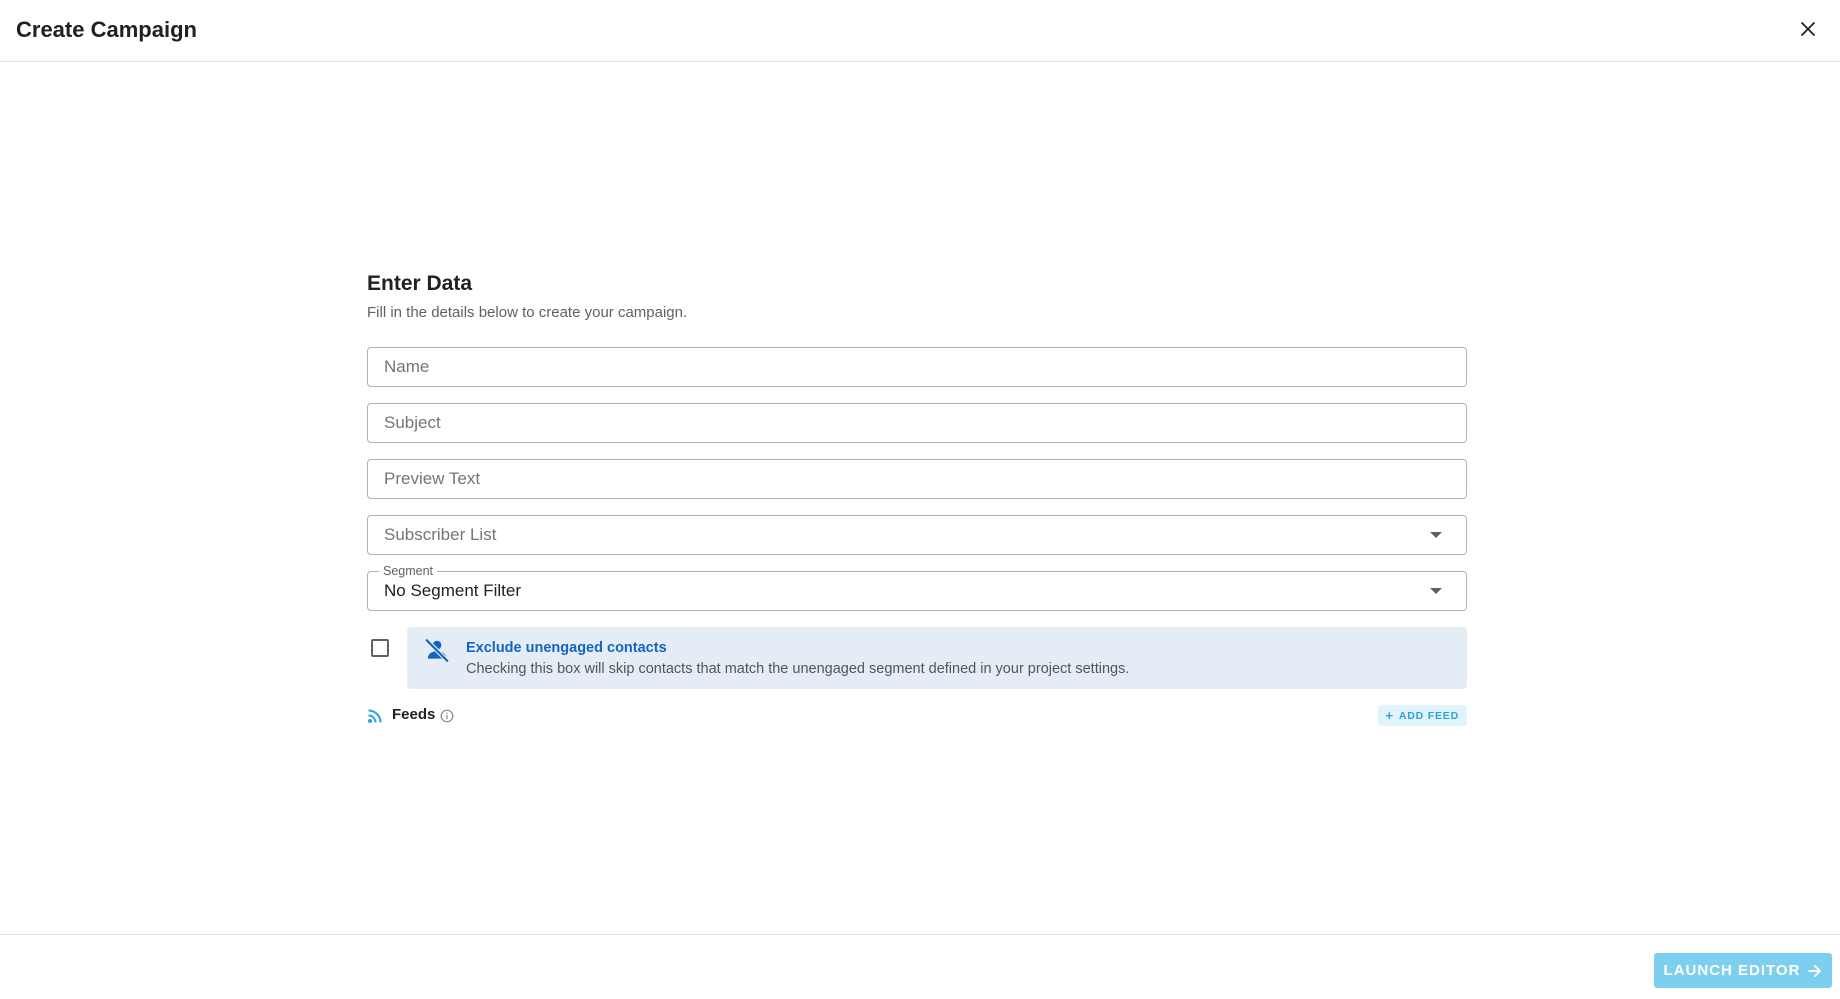  I want to click on add-feed-button: + ADD FEED, so click(1422, 715).